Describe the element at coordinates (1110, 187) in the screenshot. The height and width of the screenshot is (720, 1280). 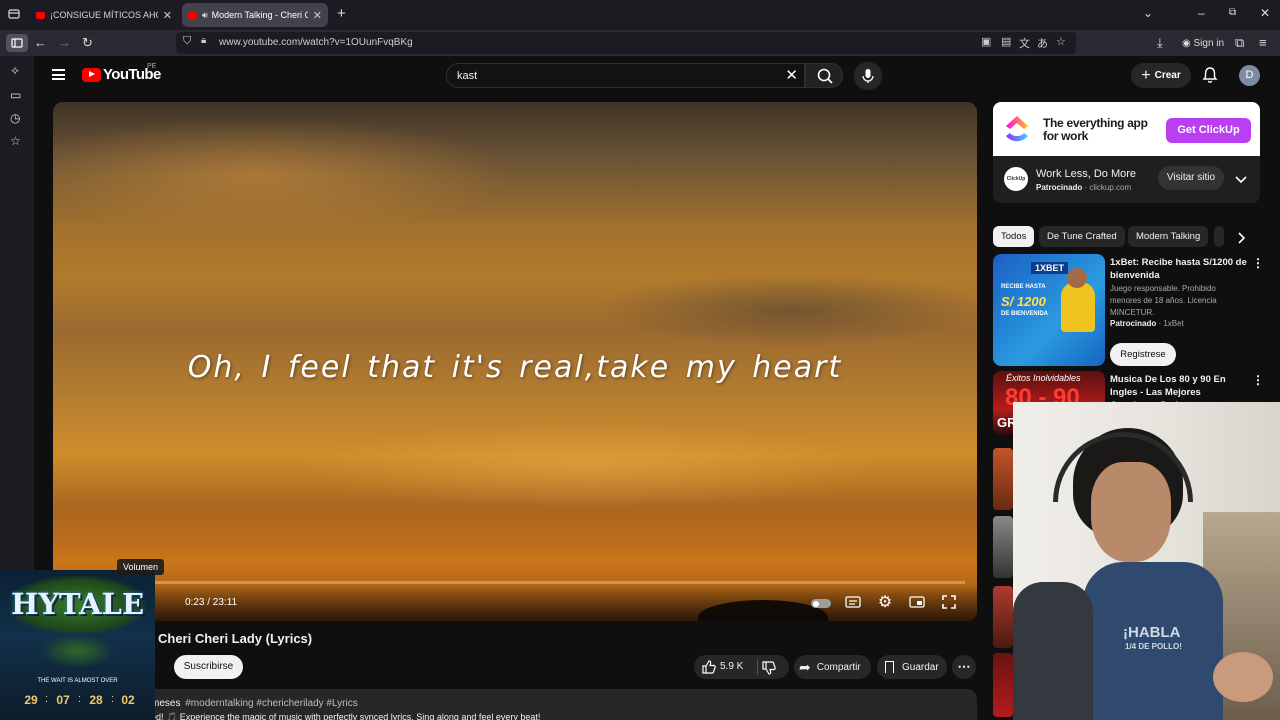
I see `ad-domain: clickup.com` at that location.